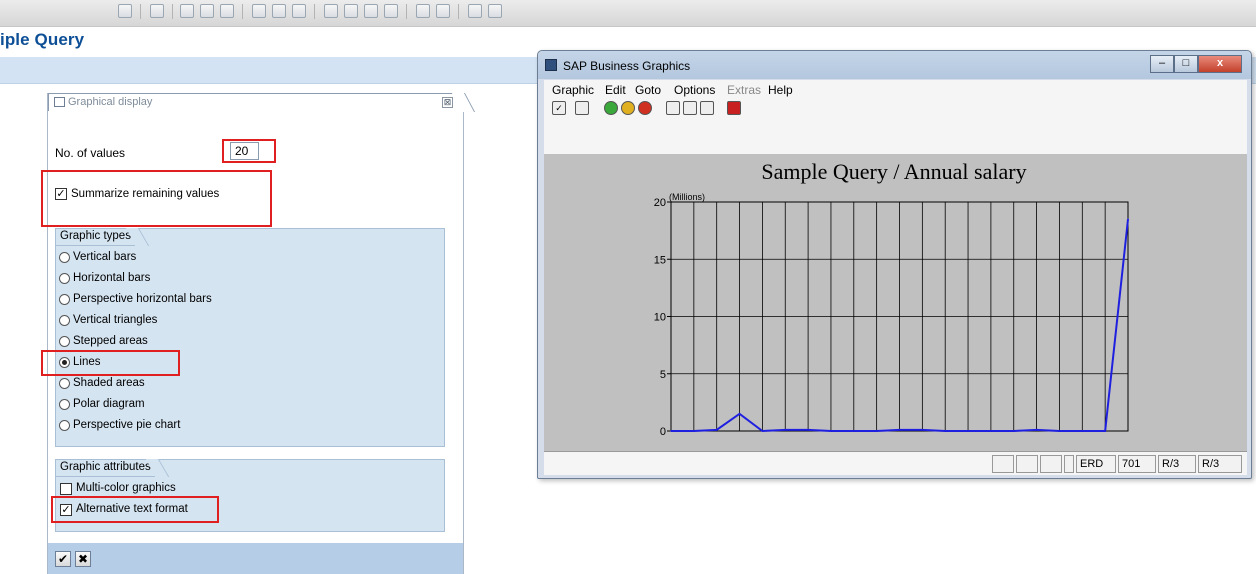 The width and height of the screenshot is (1256, 574). I want to click on radio-polar-diagram, so click(64, 404).